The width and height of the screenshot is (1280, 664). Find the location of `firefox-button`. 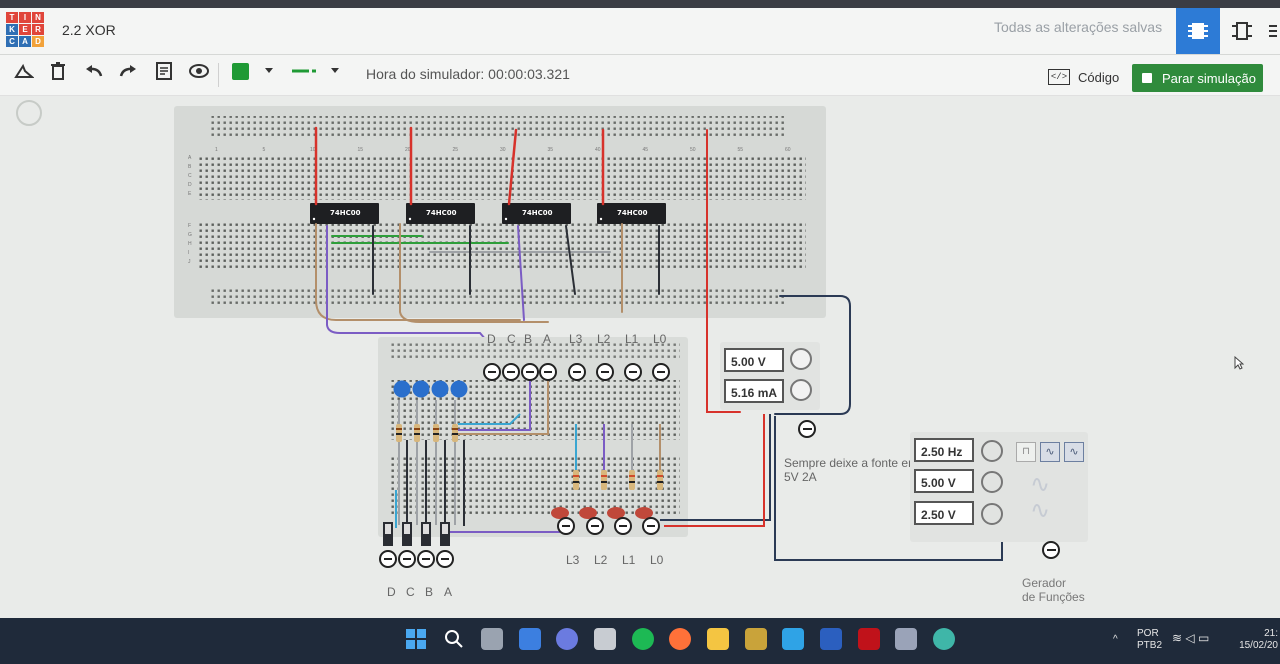

firefox-button is located at coordinates (680, 639).